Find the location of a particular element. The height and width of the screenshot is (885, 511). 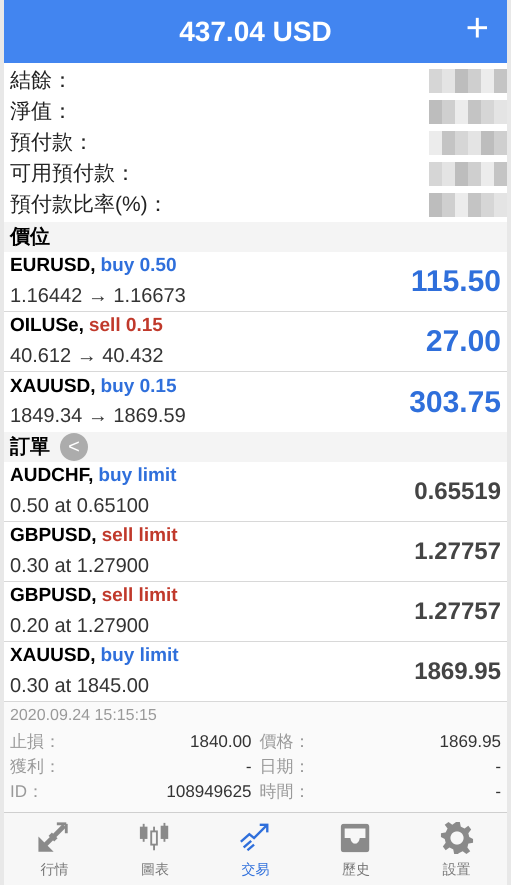

tab-item: 圖表 is located at coordinates (155, 849).